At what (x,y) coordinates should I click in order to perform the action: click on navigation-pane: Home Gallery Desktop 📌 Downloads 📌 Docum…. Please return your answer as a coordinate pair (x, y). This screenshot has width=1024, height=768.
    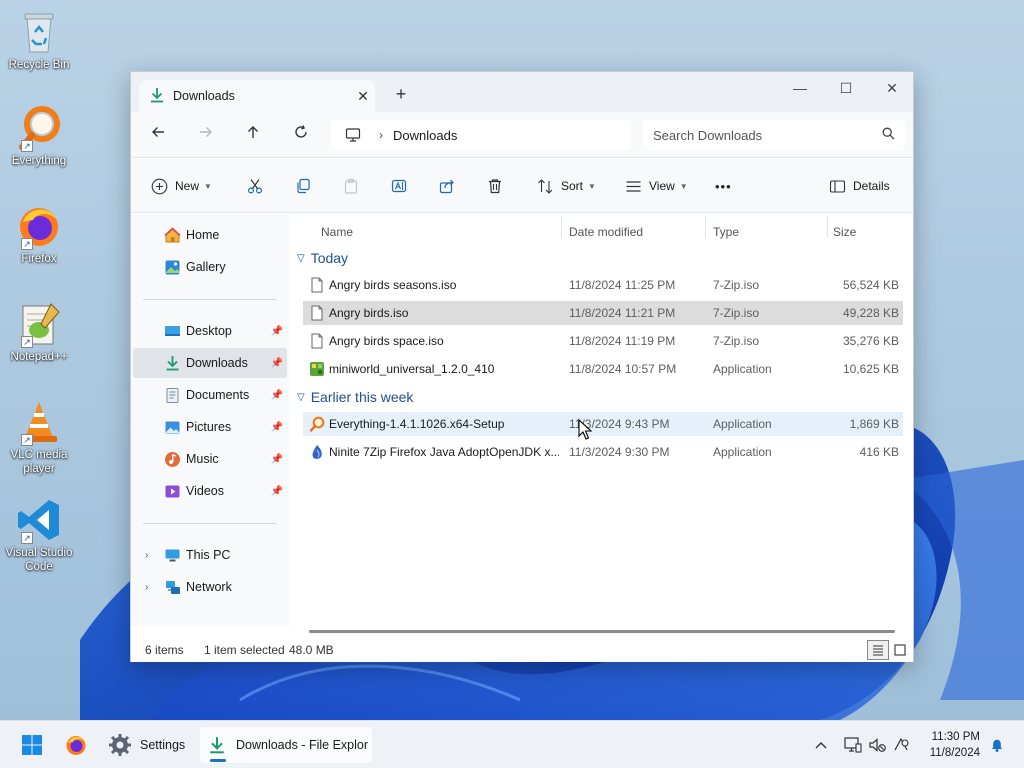
    Looking at the image, I should click on (210, 420).